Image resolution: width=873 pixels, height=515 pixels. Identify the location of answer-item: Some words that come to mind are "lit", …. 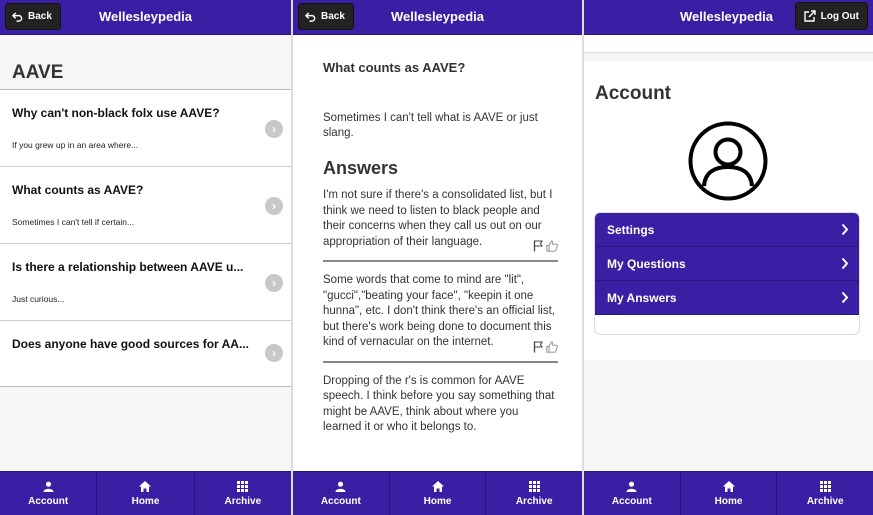
(440, 312).